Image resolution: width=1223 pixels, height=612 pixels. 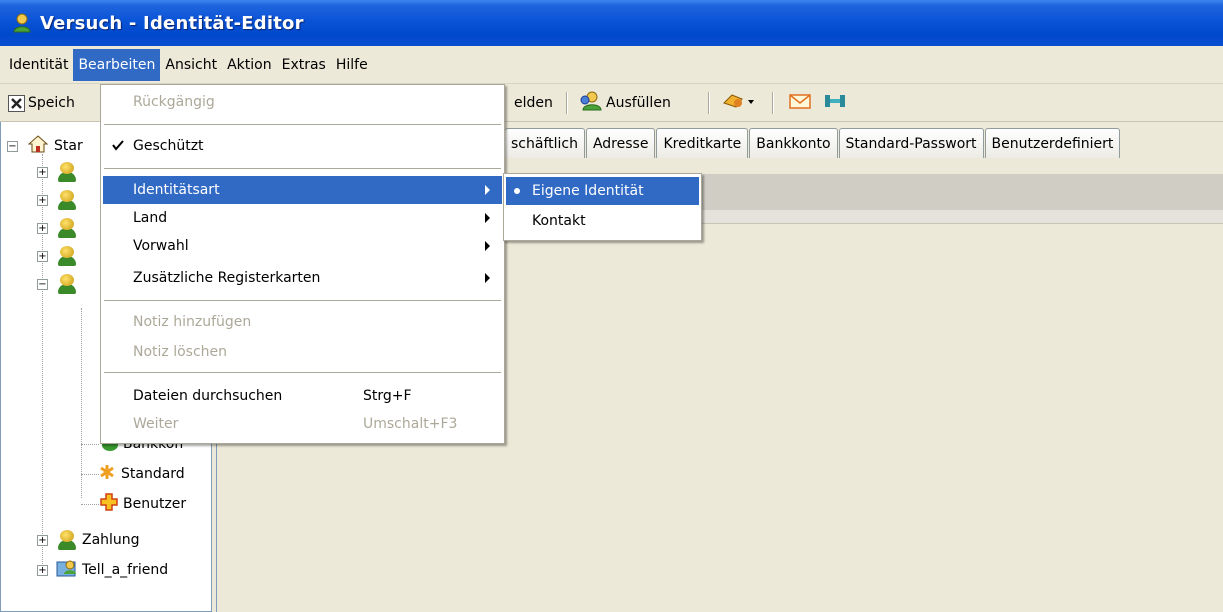 I want to click on checkmark-icon, so click(x=118, y=147).